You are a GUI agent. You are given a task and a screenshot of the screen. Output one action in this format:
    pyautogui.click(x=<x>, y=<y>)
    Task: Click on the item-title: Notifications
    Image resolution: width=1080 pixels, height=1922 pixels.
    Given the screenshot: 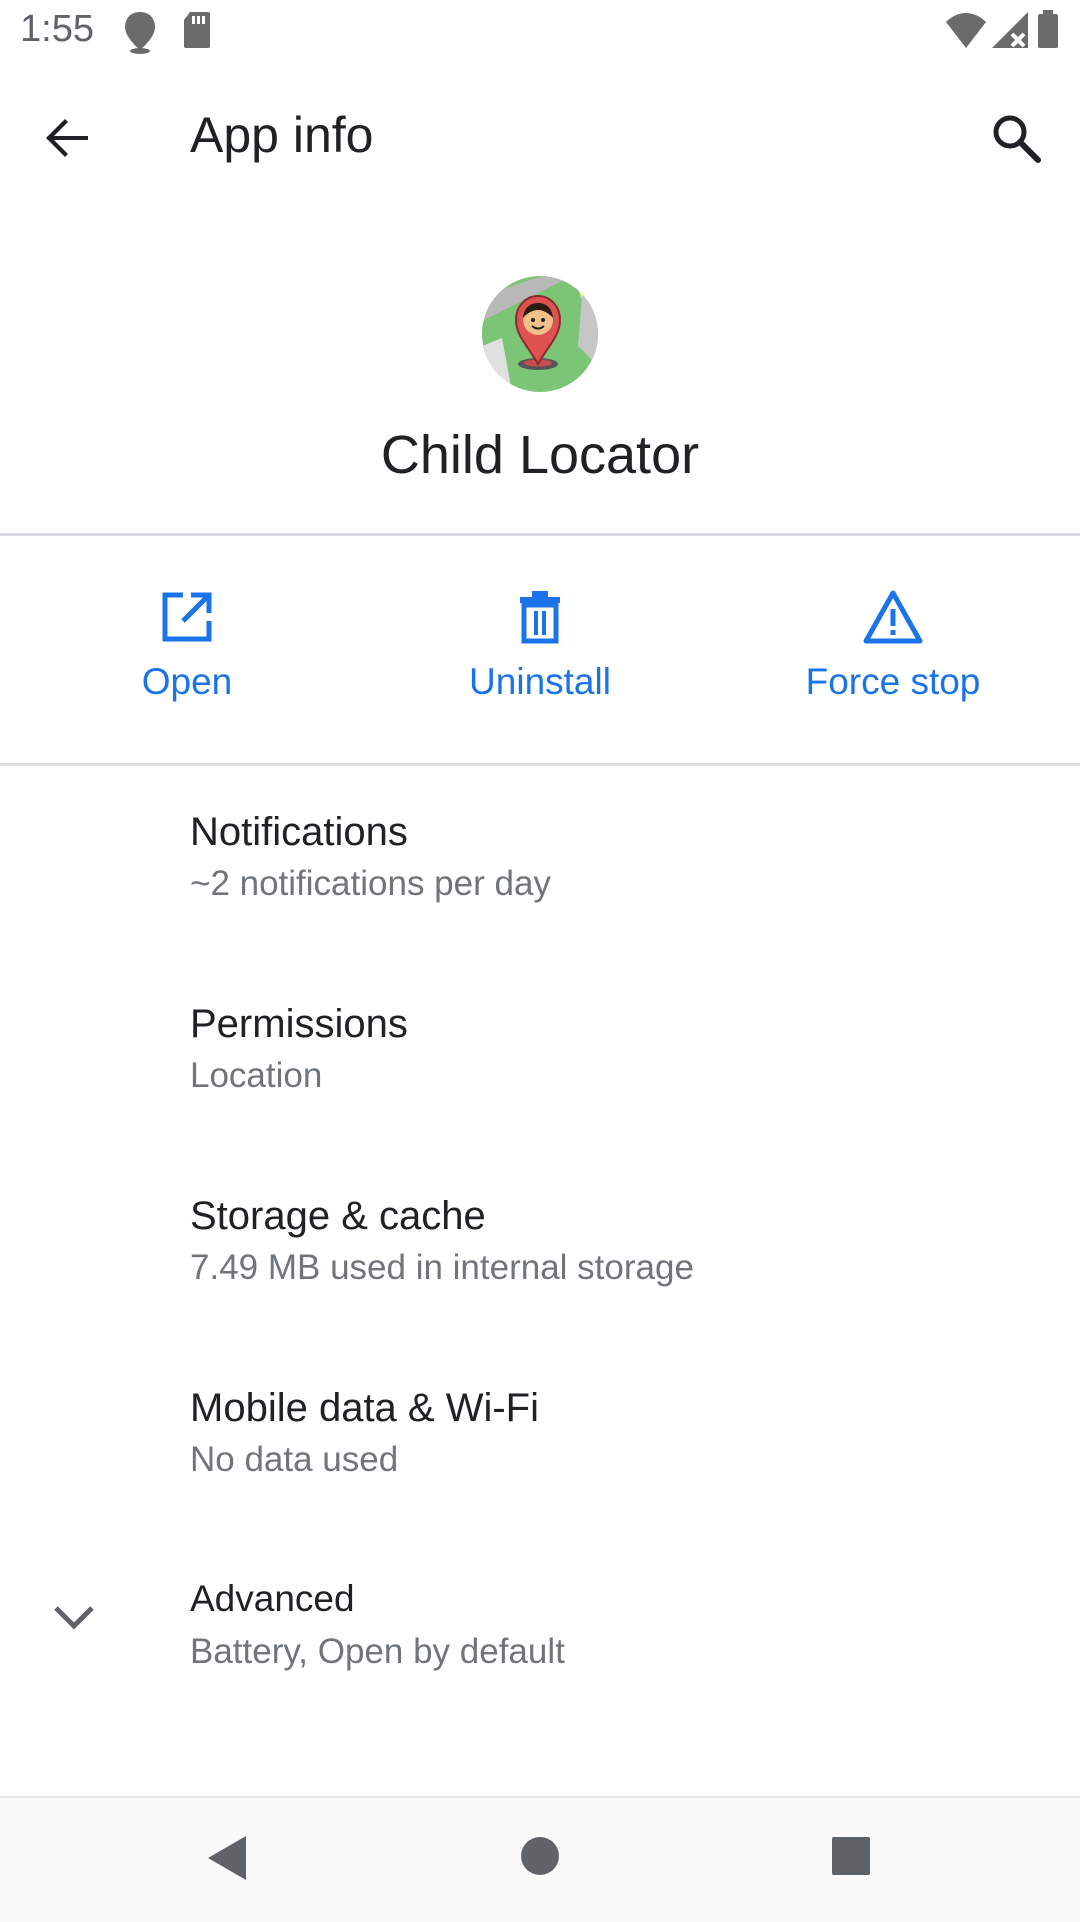 What is the action you would take?
    pyautogui.click(x=299, y=832)
    